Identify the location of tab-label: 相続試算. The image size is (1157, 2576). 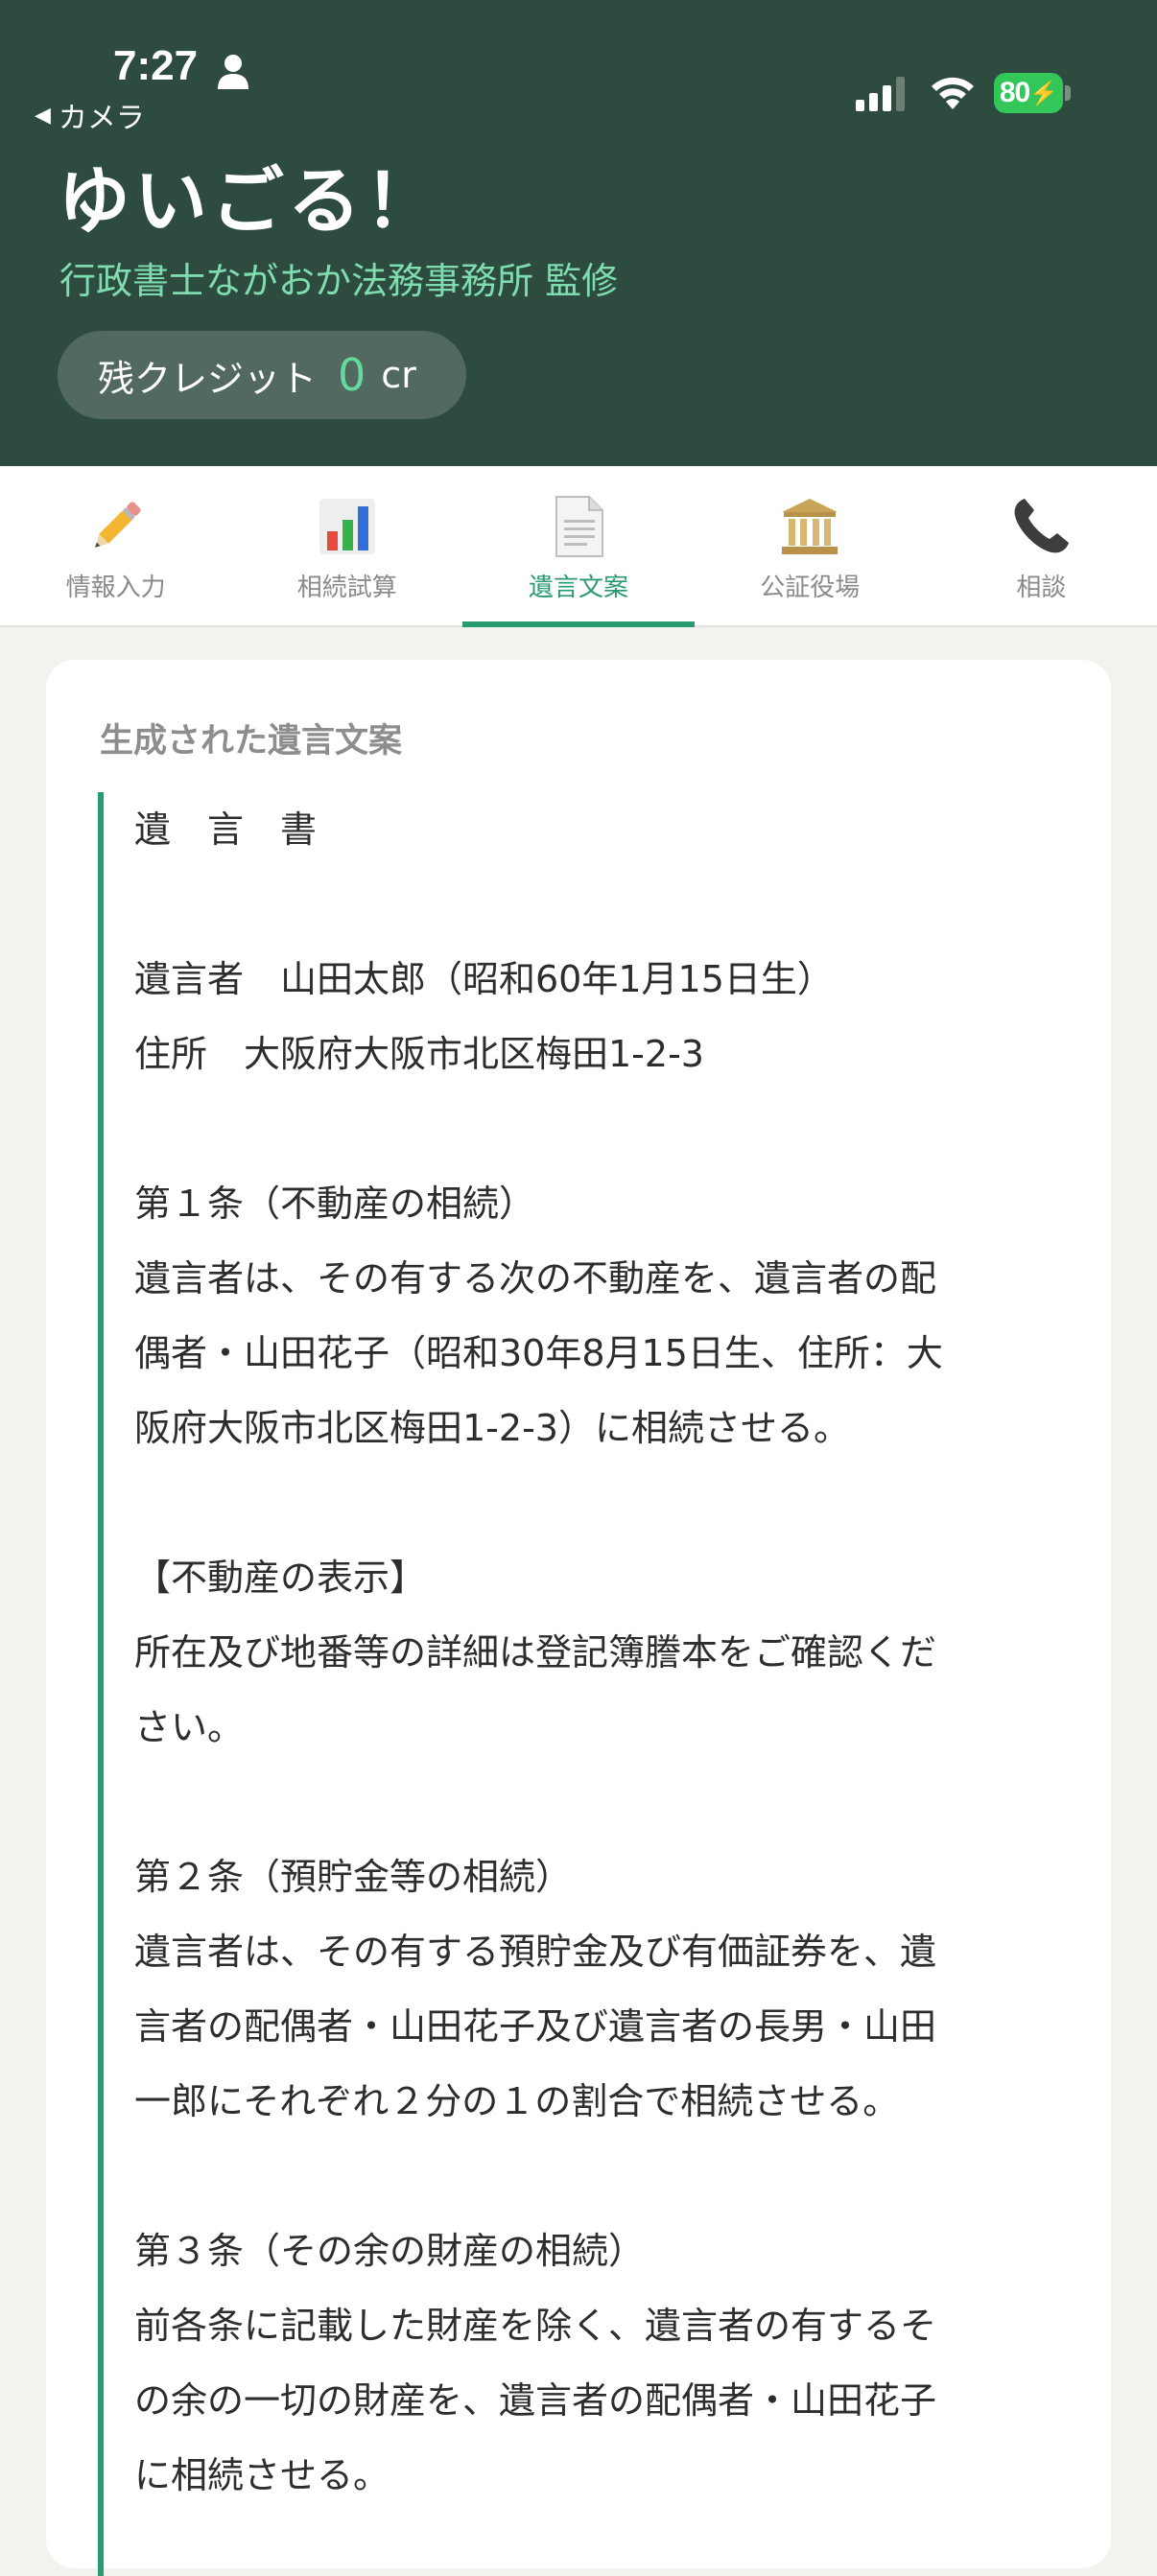
(346, 588).